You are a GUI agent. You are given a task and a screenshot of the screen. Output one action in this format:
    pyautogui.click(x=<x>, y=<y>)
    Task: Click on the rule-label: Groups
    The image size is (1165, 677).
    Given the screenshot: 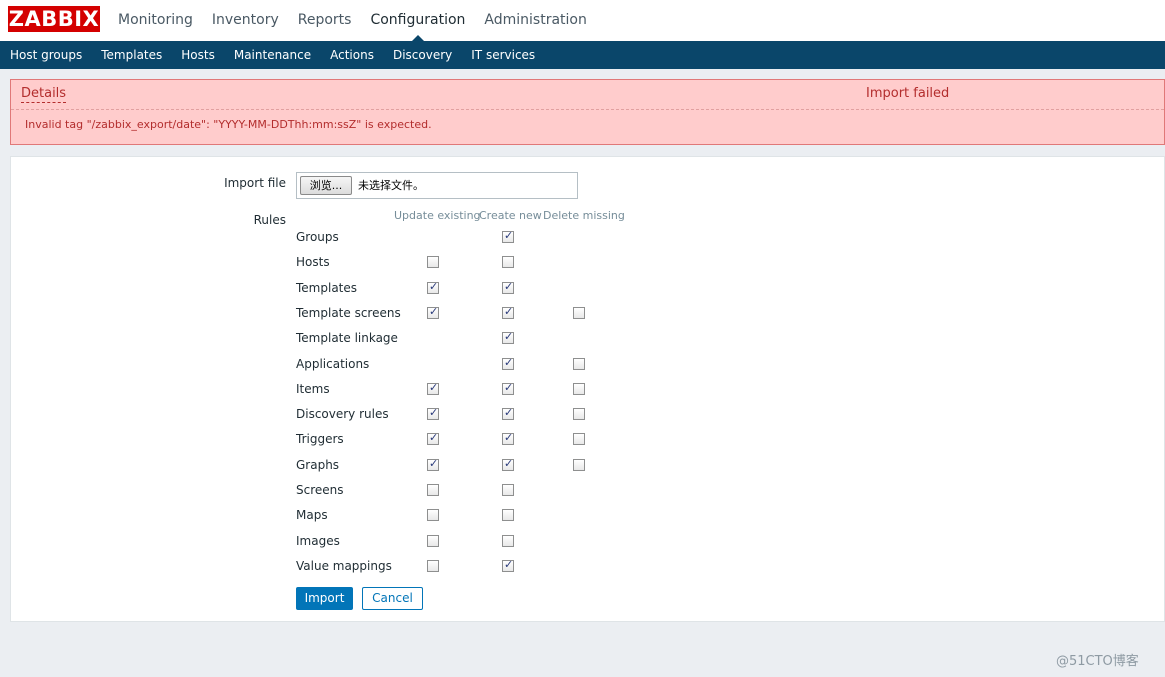 What is the action you would take?
    pyautogui.click(x=317, y=237)
    